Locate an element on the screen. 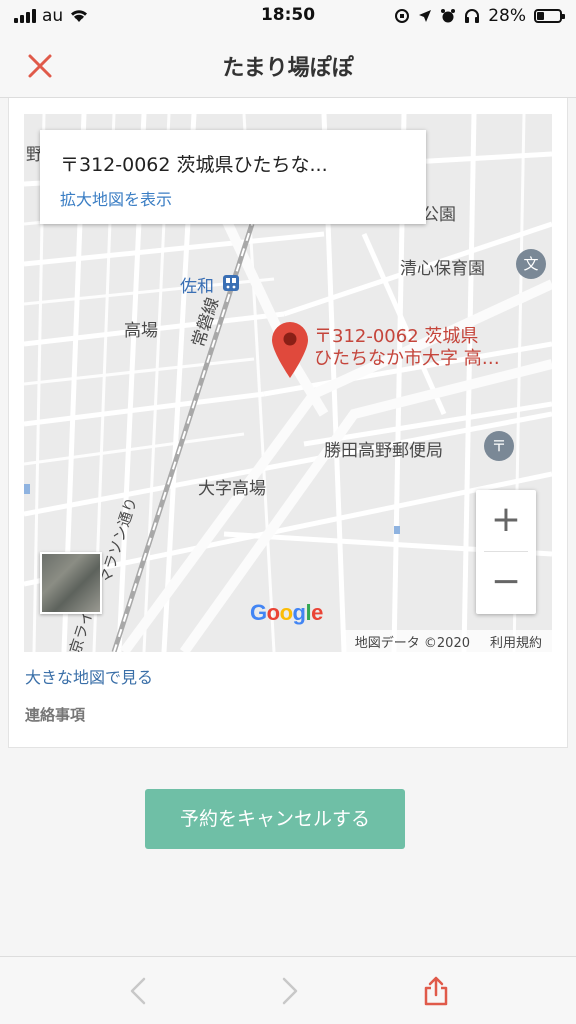  map-label-oaza-takaba: 大字高場 is located at coordinates (232, 489).